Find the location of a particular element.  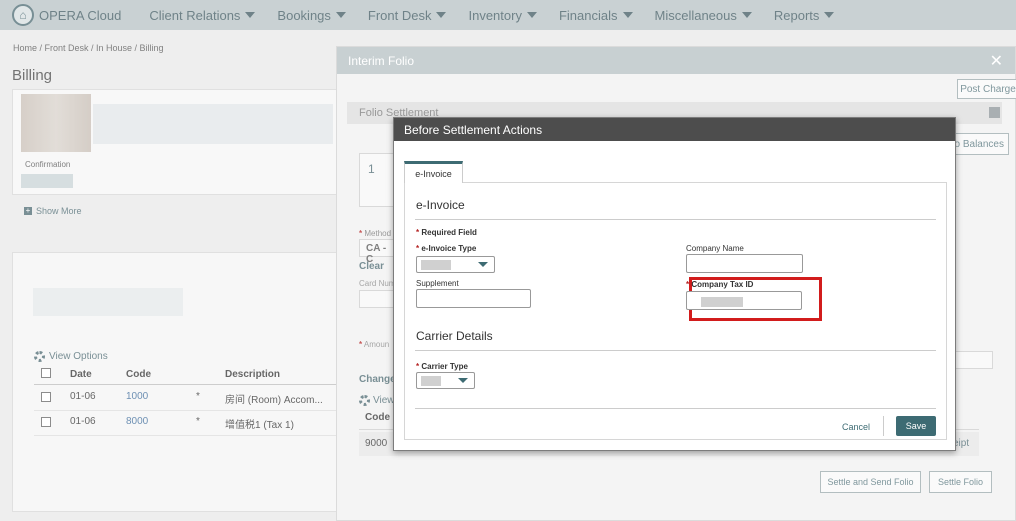

e-invoice-type-label: * e-Invoice Type is located at coordinates (446, 248).